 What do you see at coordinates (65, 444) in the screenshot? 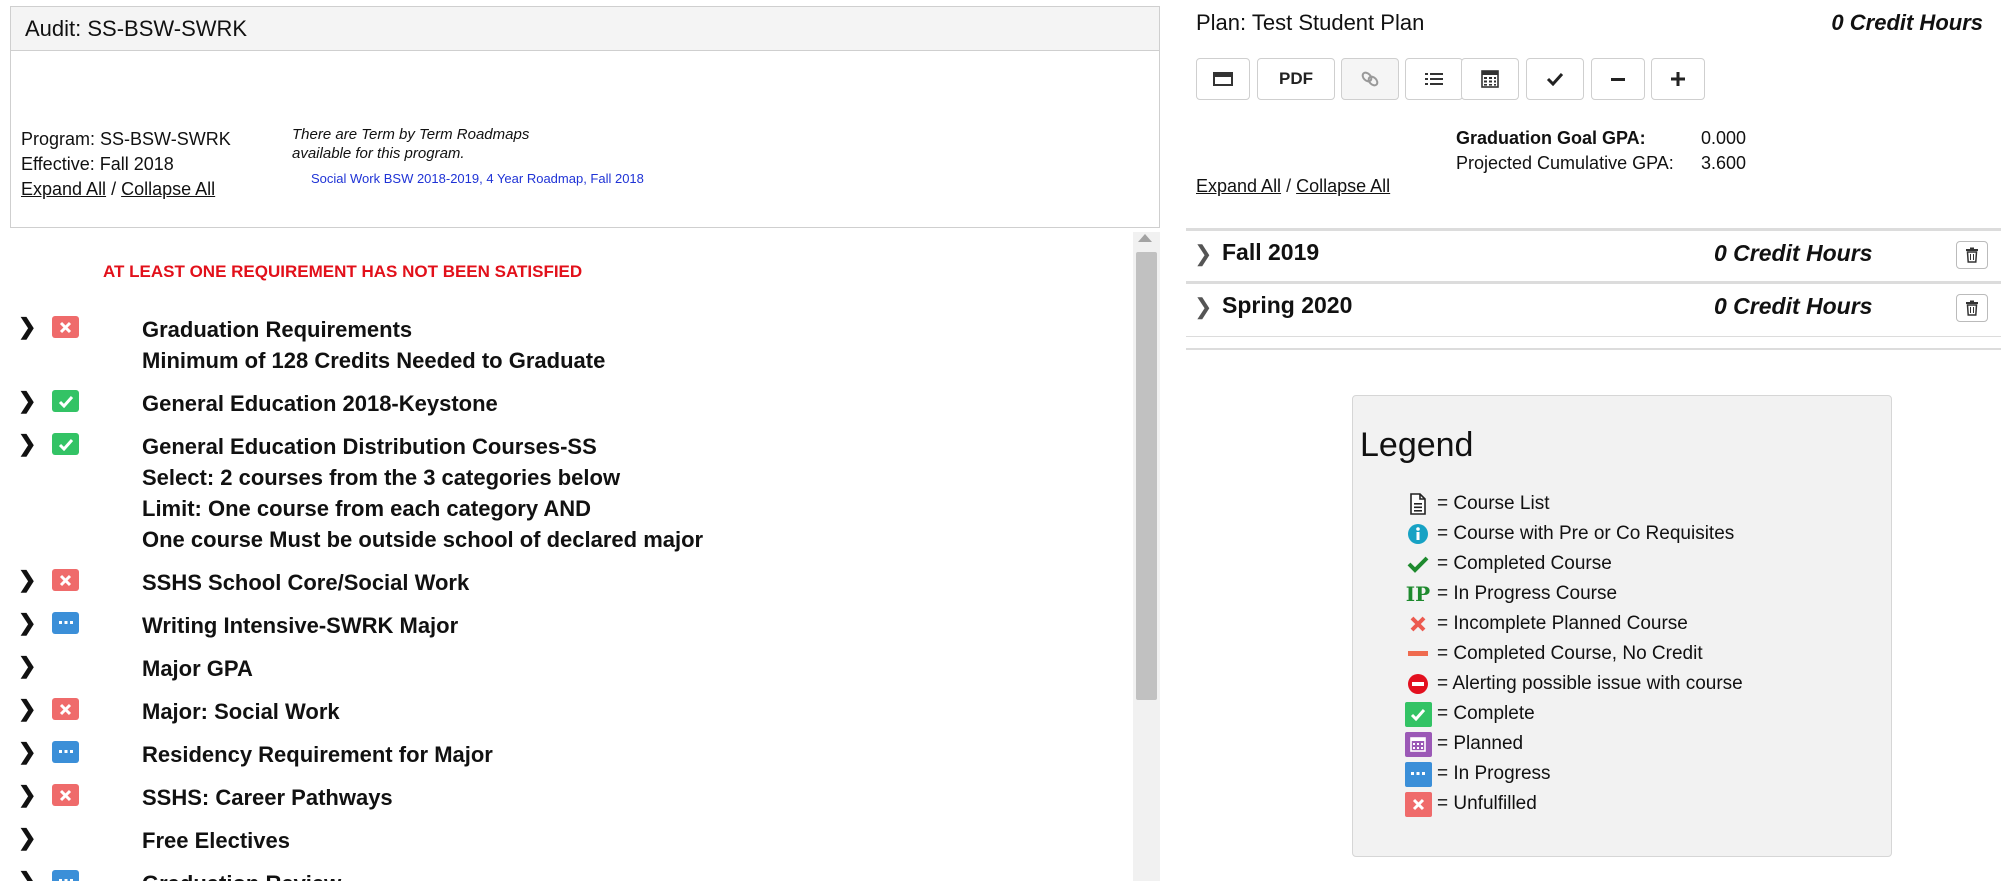
I see `complete-check-icon` at bounding box center [65, 444].